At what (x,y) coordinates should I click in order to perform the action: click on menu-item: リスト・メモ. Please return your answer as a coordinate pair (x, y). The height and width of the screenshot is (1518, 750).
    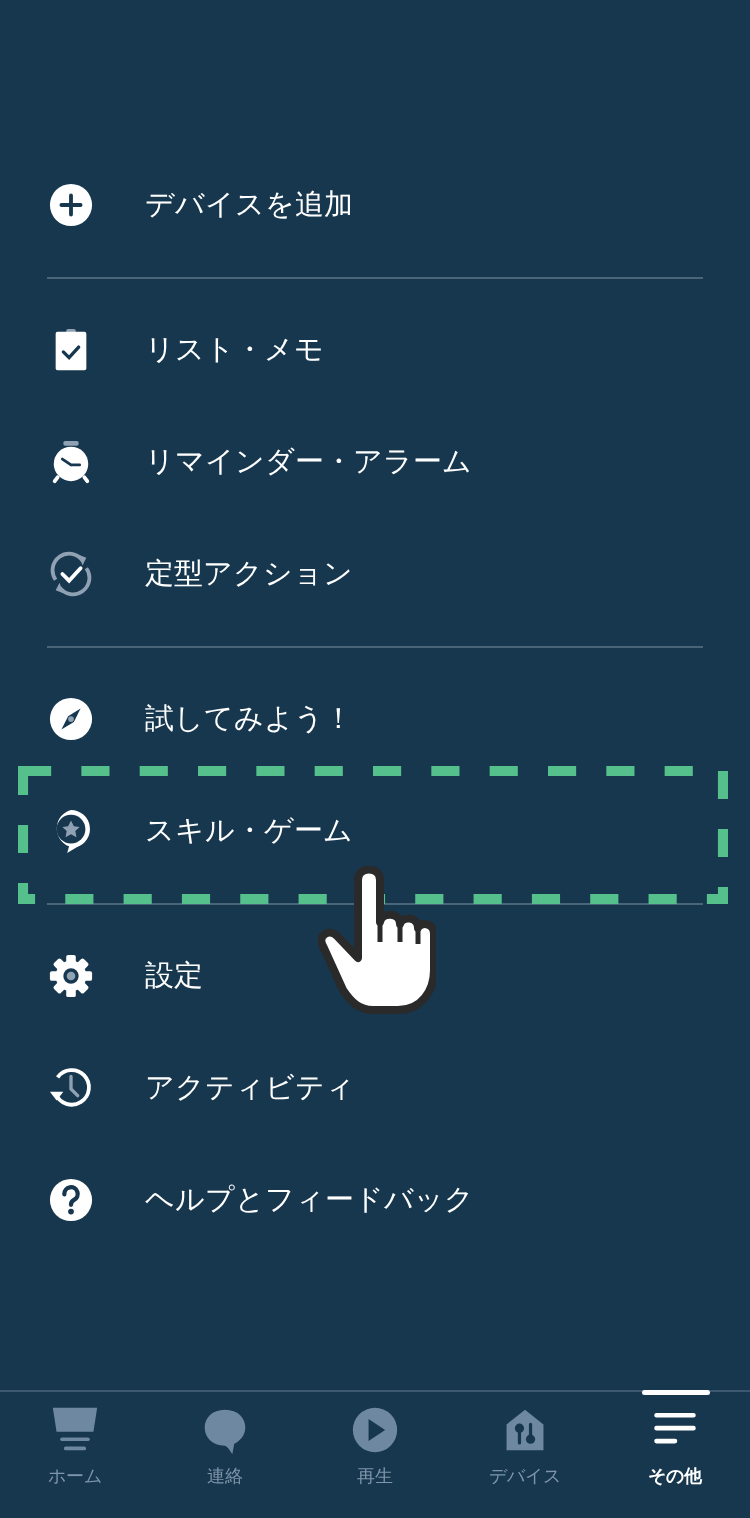
    Looking at the image, I should click on (375, 350).